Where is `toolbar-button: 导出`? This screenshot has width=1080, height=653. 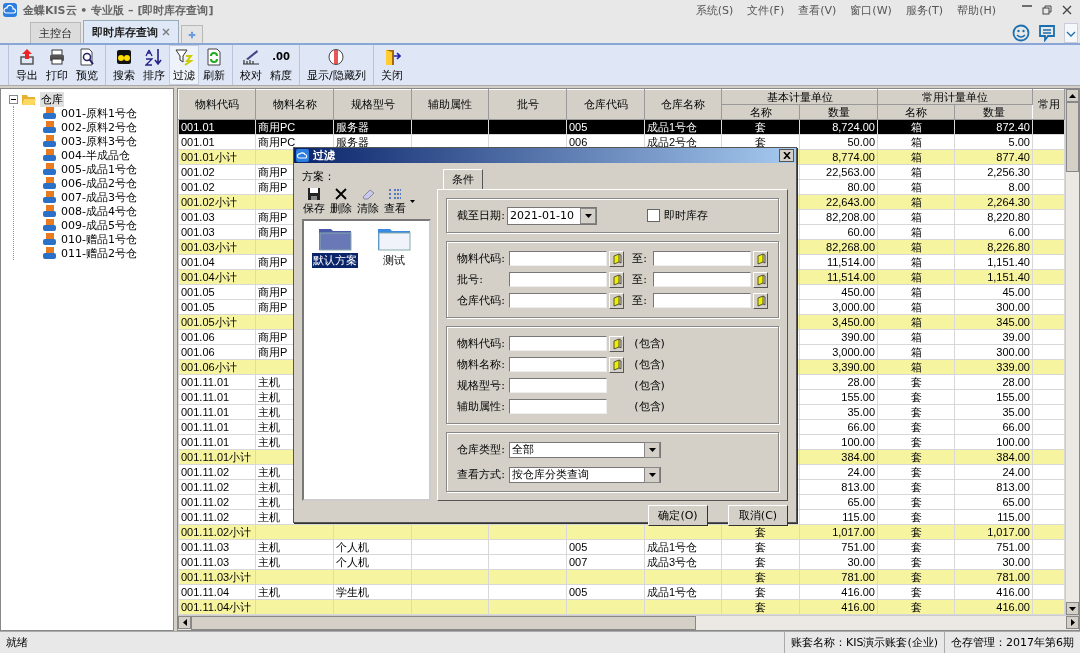 toolbar-button: 导出 is located at coordinates (27, 65).